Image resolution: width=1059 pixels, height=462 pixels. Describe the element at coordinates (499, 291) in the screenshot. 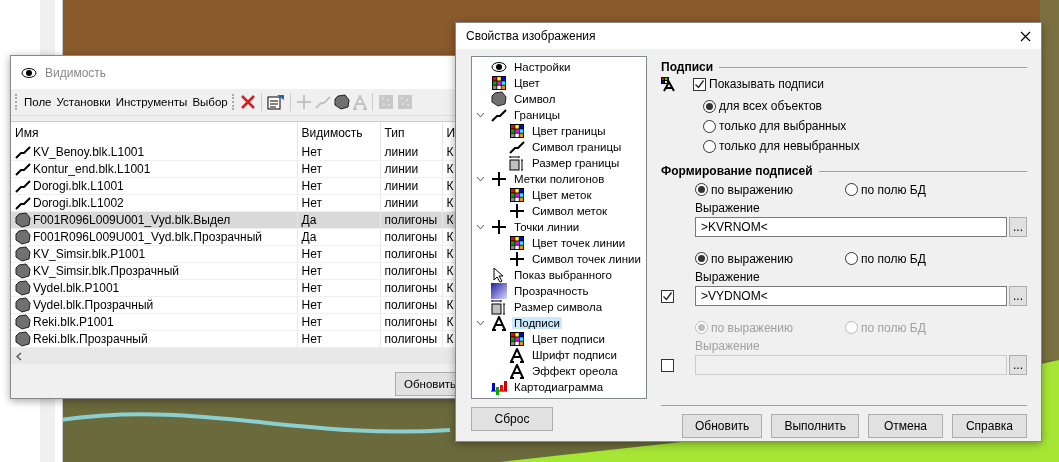

I see `gradient-icon` at that location.